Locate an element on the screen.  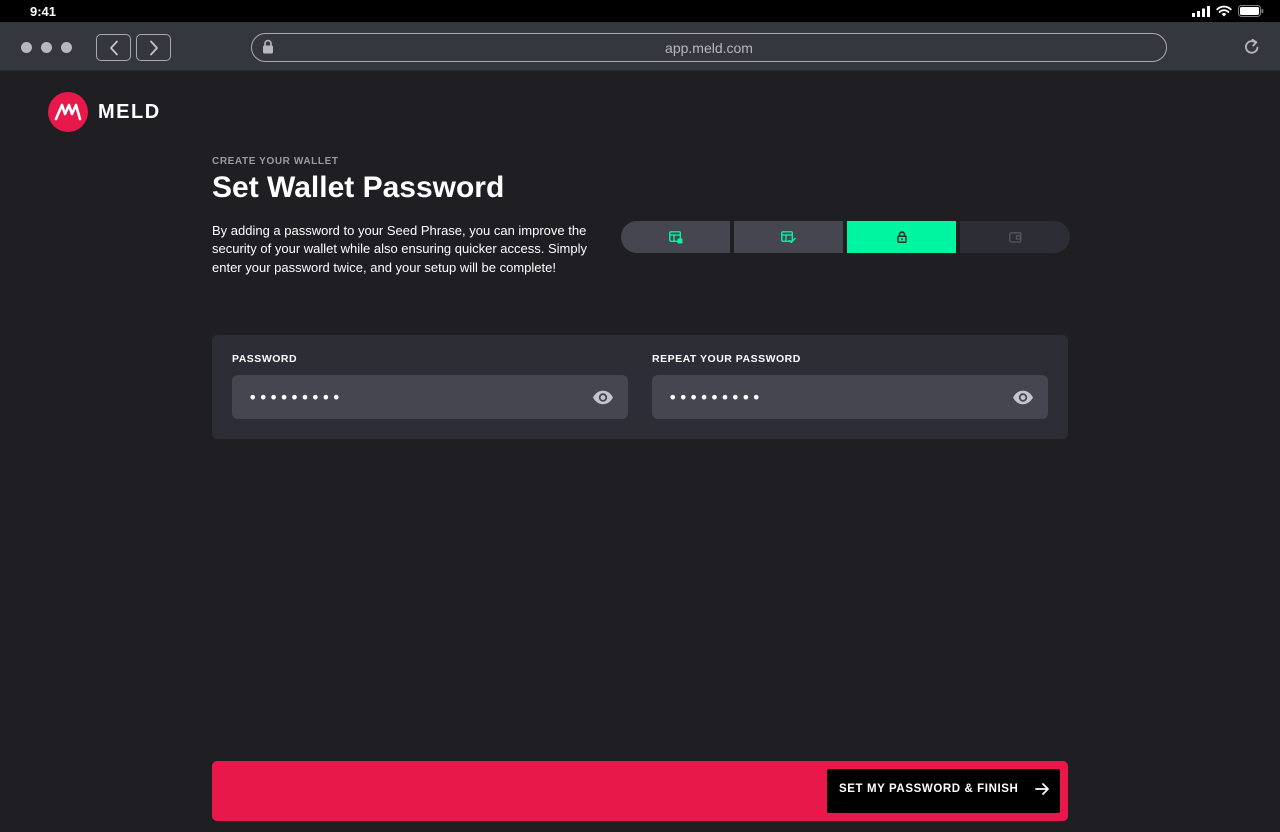
table-check-icon is located at coordinates (788, 236).